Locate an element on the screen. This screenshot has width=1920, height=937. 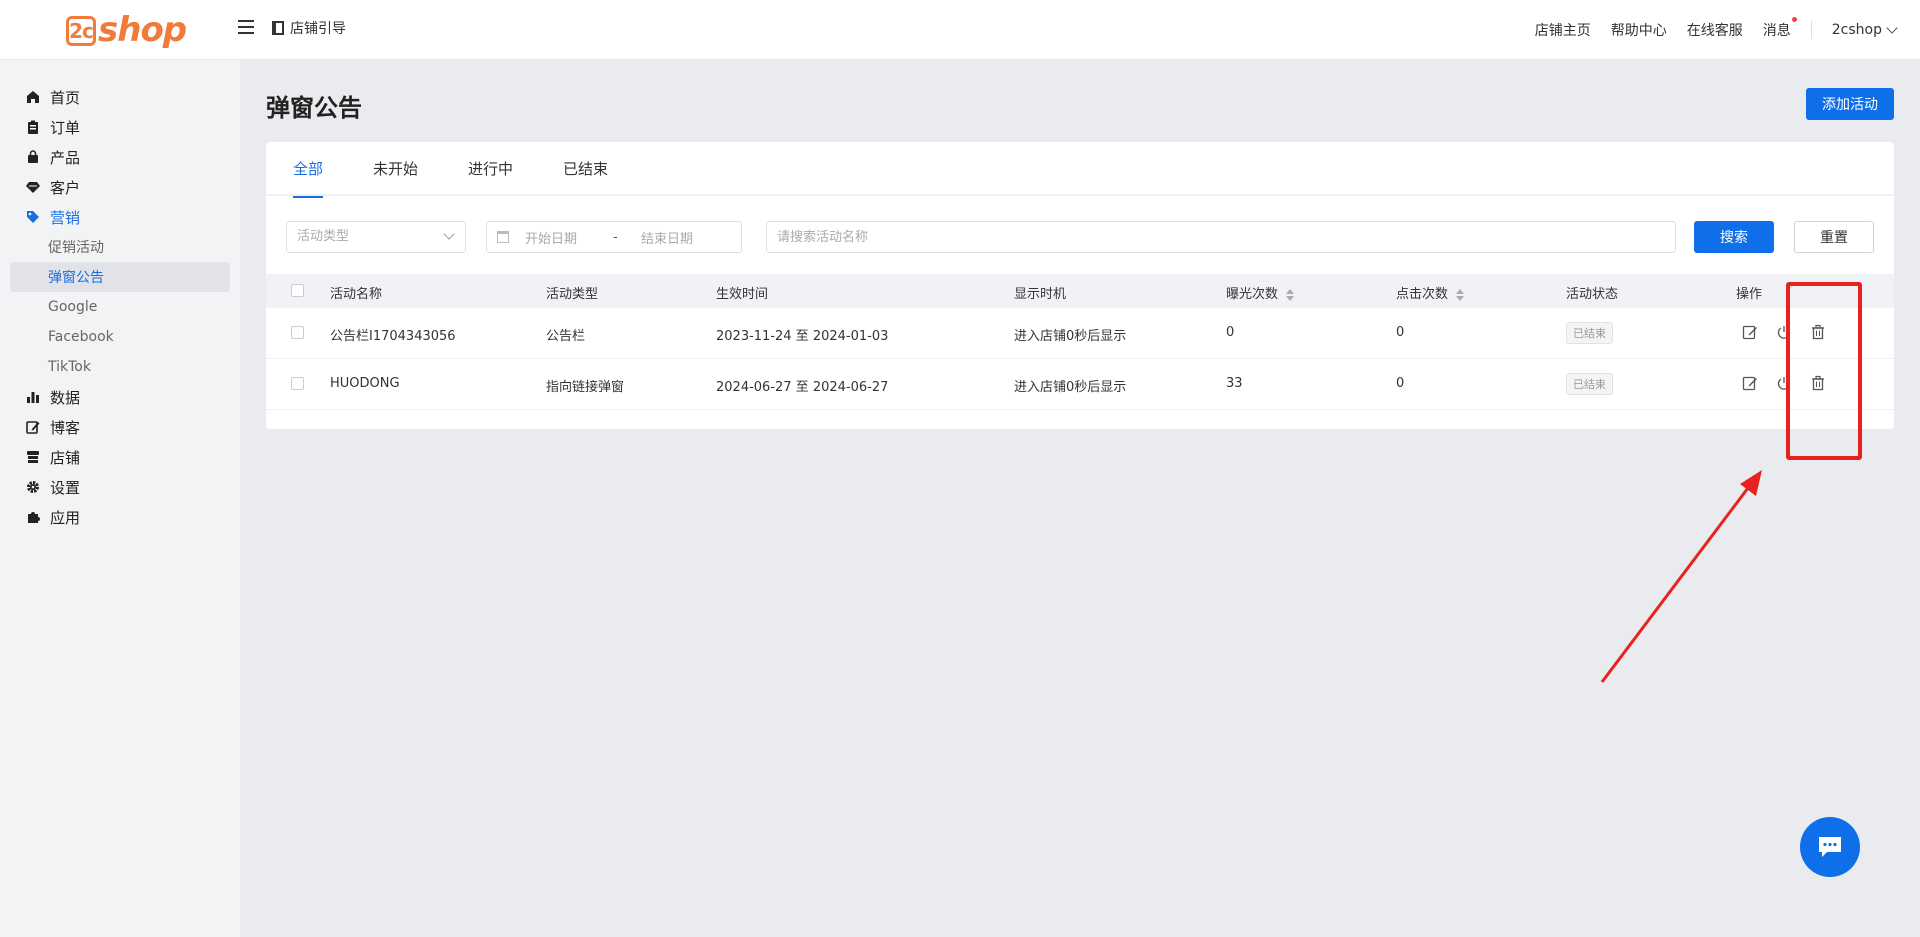
sidebar-item-label: 博客 is located at coordinates (65, 427).